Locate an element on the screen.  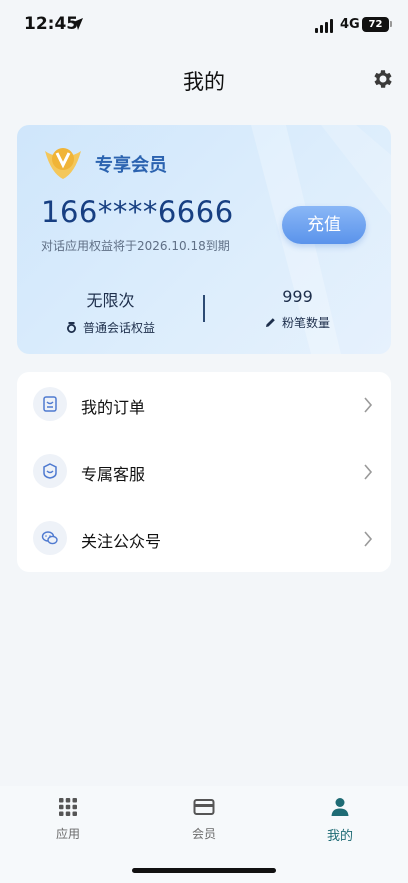
cellular-signal-icon is located at coordinates (325, 26).